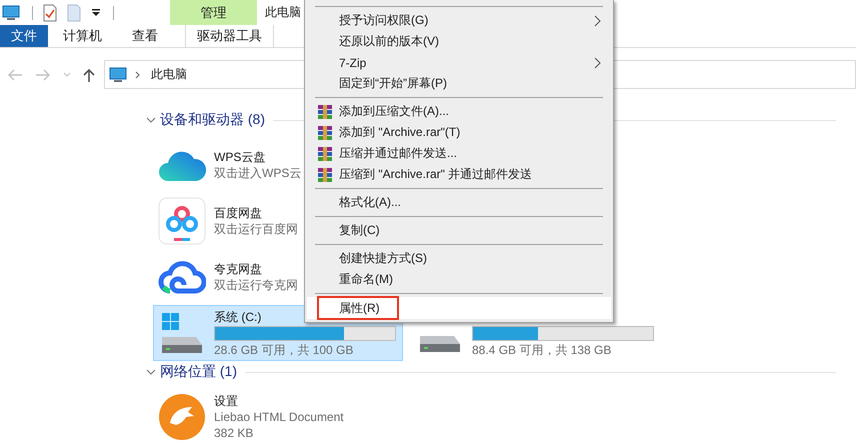 This screenshot has height=447, width=856. Describe the element at coordinates (256, 229) in the screenshot. I see `item-detail: 双击运行百度网` at that location.